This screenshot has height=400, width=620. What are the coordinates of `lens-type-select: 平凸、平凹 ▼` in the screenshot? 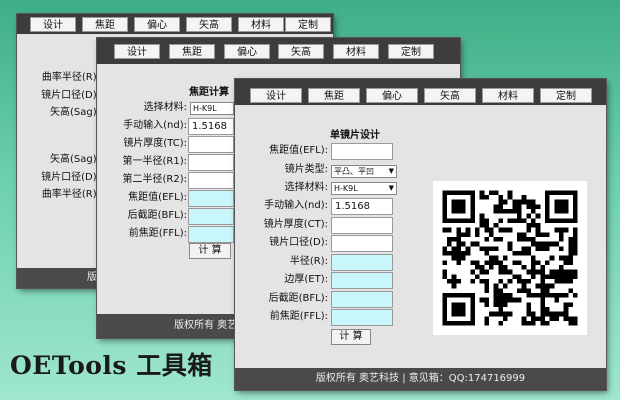 It's located at (364, 171).